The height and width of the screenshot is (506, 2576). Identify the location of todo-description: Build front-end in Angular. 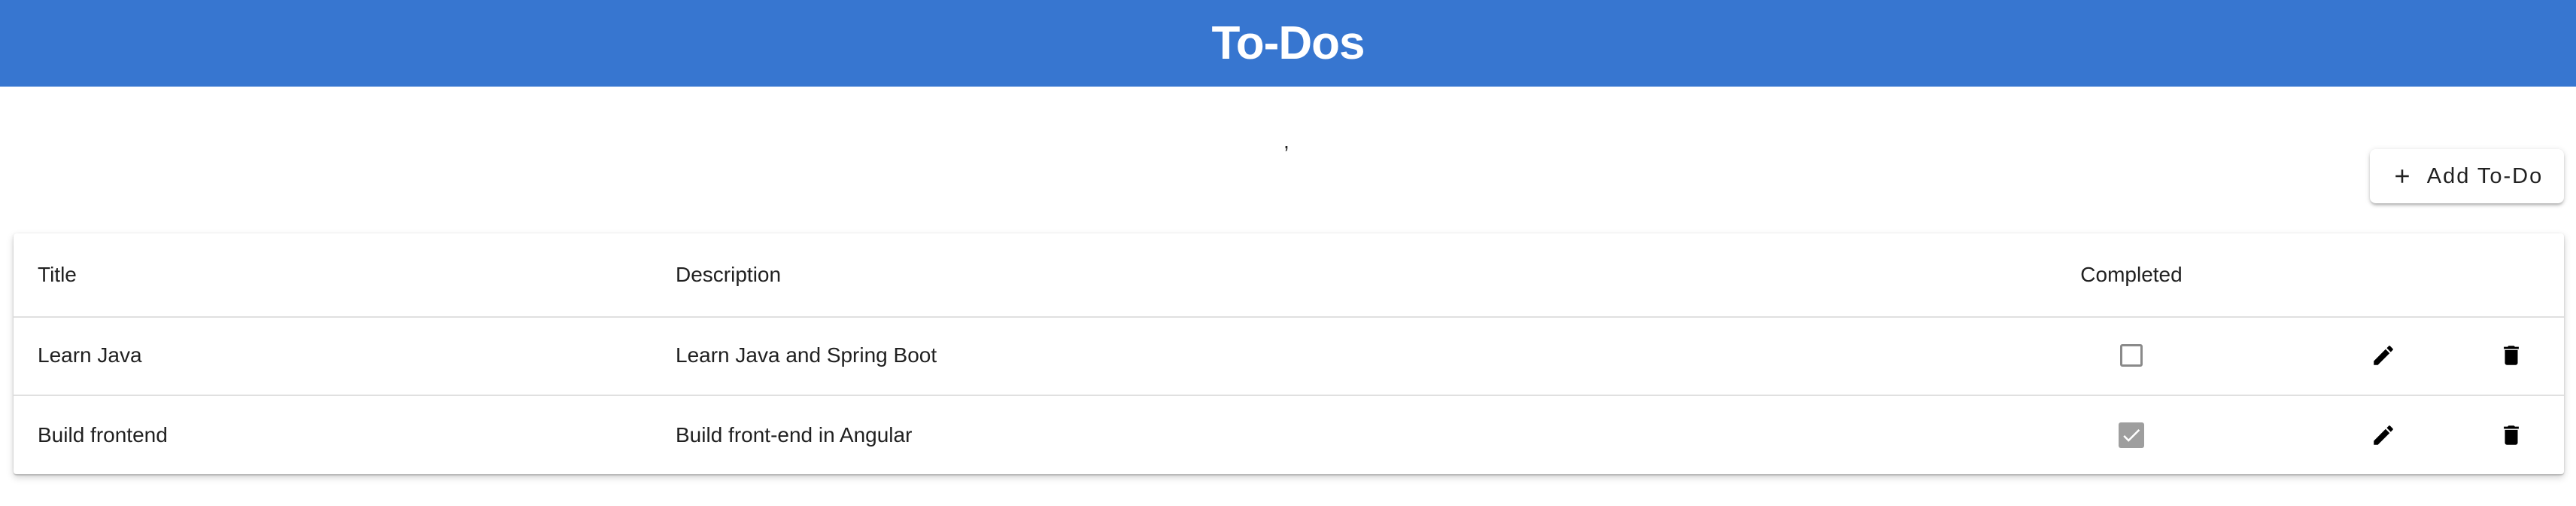
(794, 435).